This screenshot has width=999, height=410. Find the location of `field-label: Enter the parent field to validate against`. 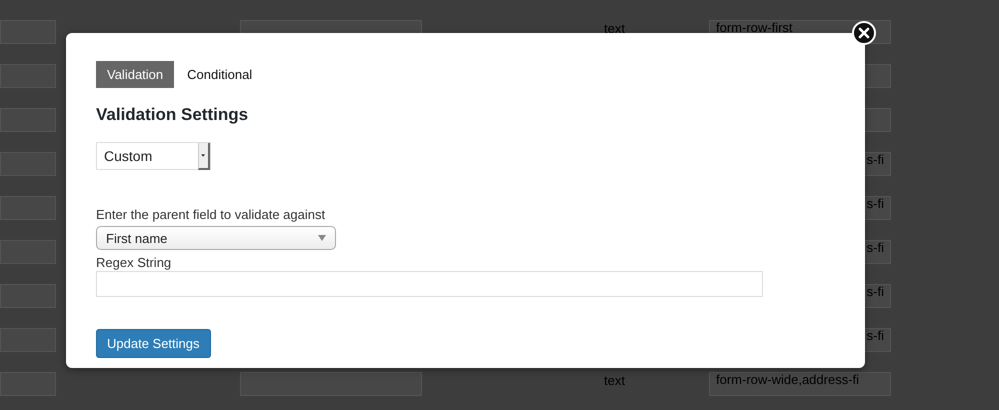

field-label: Enter the parent field to validate against is located at coordinates (211, 214).